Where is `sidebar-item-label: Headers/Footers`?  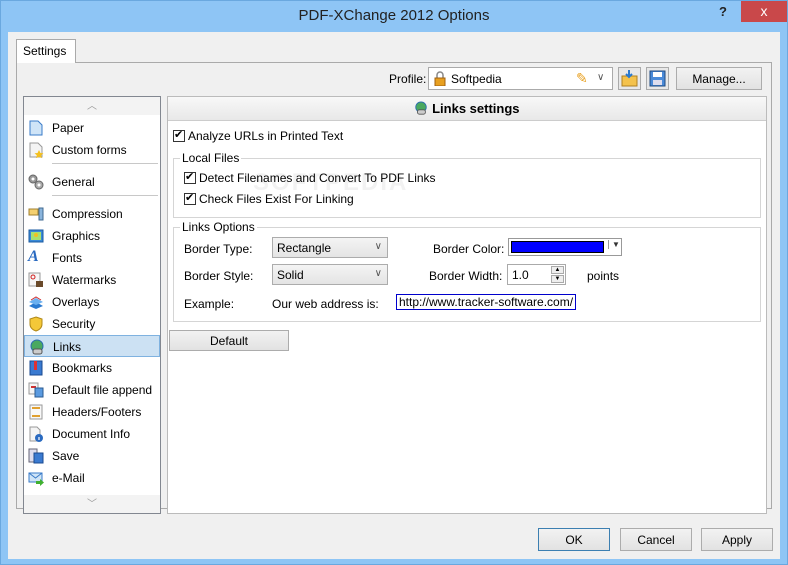 sidebar-item-label: Headers/Footers is located at coordinates (97, 412).